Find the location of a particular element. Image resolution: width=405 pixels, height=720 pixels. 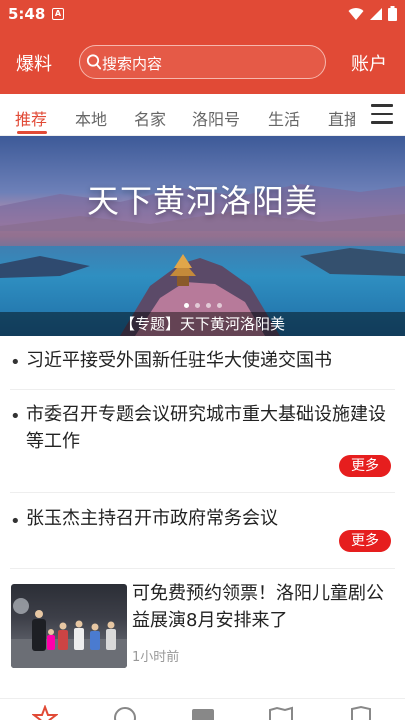

news-card-time: 1小时前 is located at coordinates (156, 657).